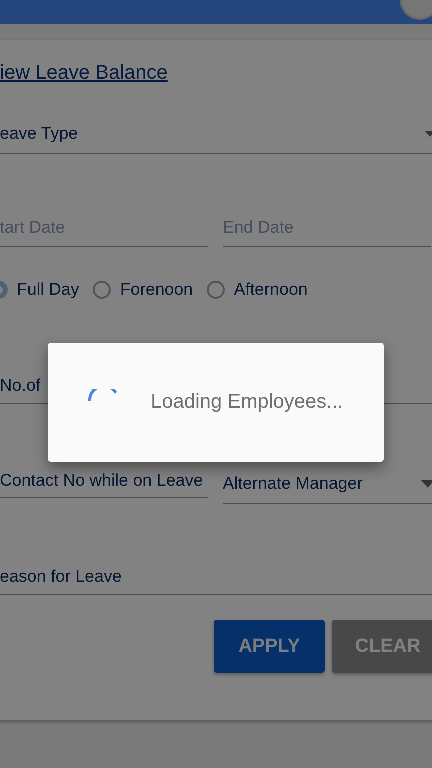 Image resolution: width=432 pixels, height=768 pixels. Describe the element at coordinates (327, 484) in the screenshot. I see `alternate-manager-dropdown: Alternate Manager` at that location.